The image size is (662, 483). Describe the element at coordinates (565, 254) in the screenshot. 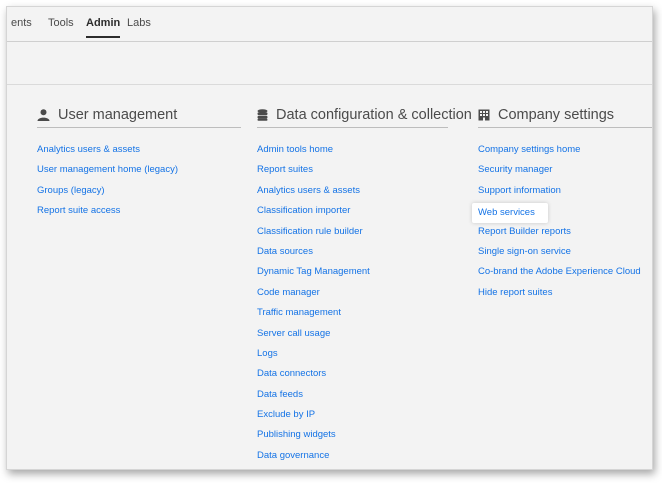

I see `link-single-sign-on-service: Single sign-on service` at that location.